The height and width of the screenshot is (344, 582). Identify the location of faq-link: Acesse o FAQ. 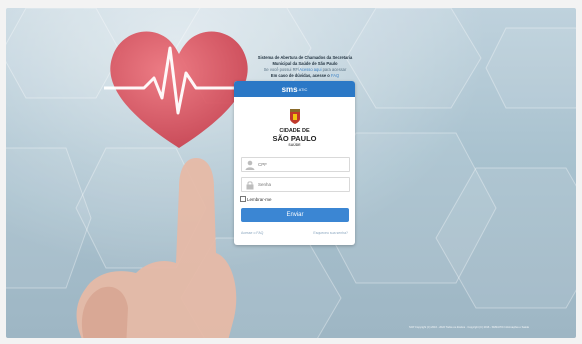
(252, 233).